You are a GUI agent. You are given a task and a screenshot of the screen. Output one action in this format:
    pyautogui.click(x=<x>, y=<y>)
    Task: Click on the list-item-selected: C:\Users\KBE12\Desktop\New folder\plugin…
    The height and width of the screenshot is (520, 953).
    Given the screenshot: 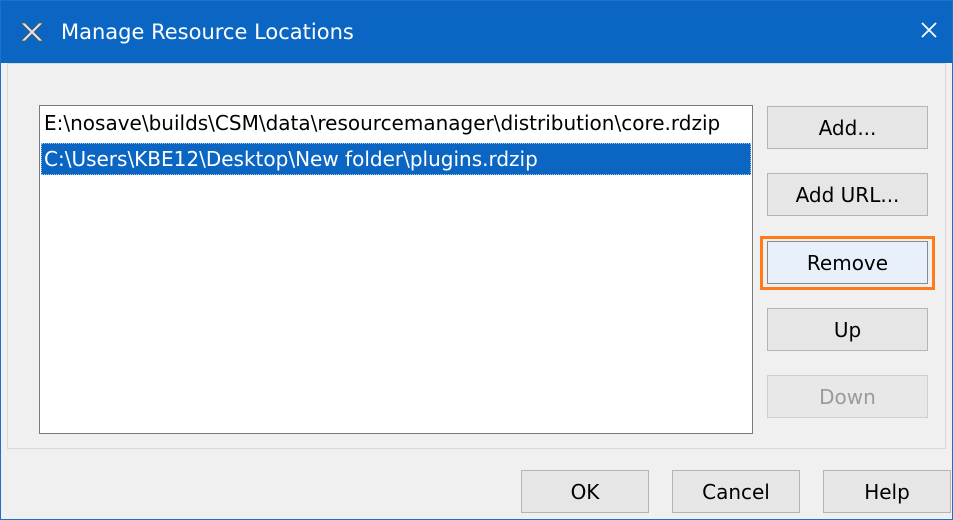 What is the action you would take?
    pyautogui.click(x=396, y=159)
    